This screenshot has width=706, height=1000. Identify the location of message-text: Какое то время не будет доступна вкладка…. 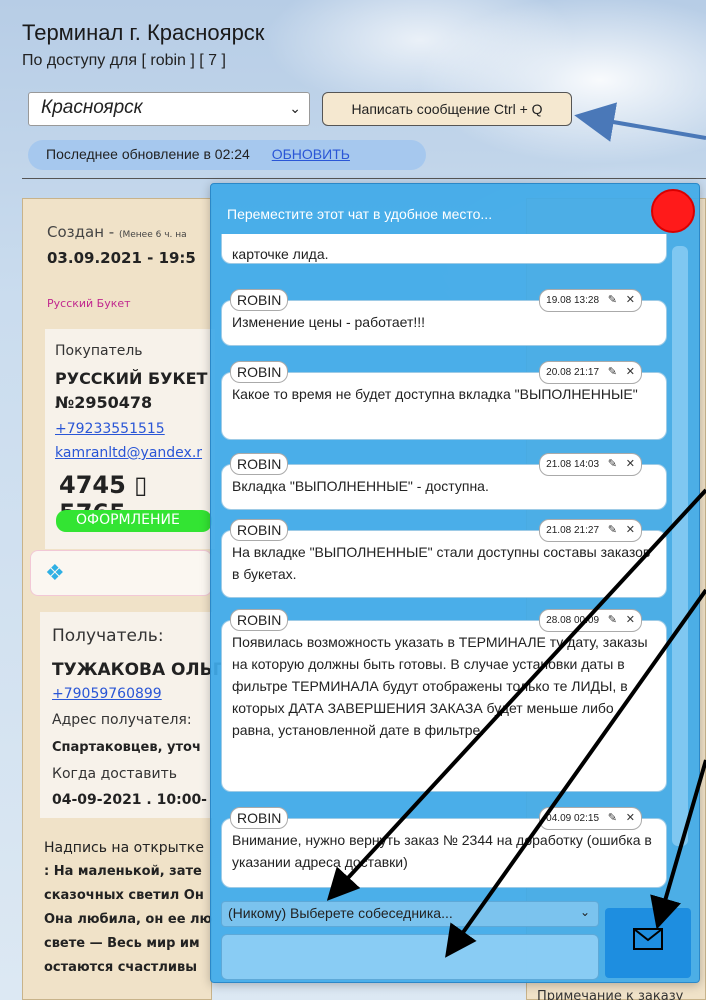
(435, 394).